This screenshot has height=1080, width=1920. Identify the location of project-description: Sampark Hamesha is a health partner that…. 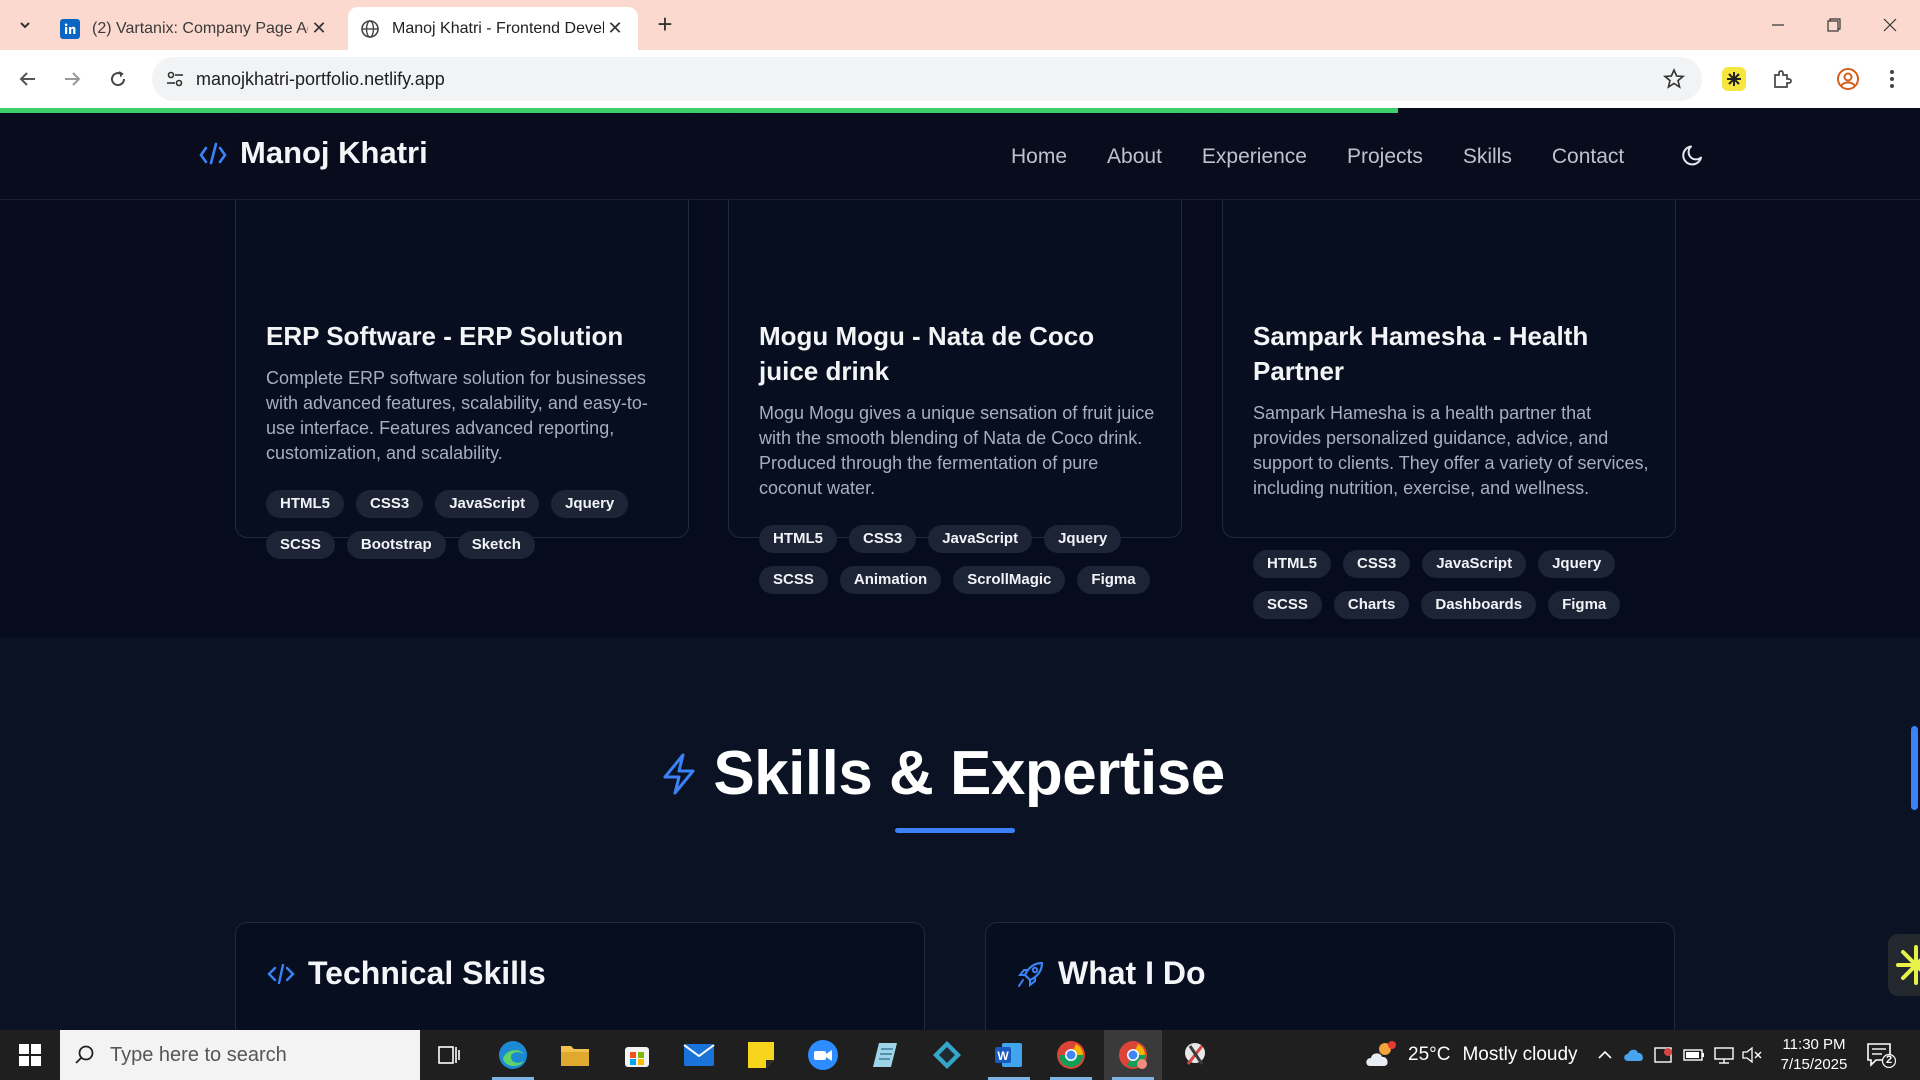
(1451, 450).